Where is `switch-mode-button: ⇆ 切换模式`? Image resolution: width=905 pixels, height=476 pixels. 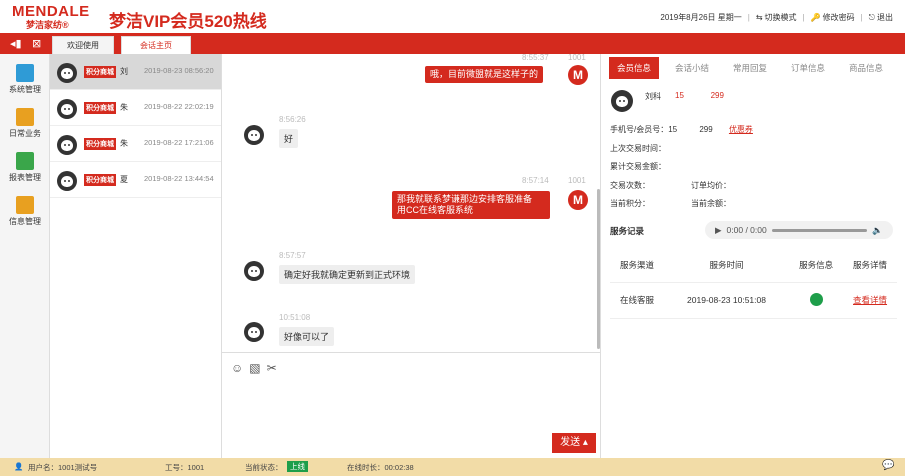
switch-mode-button: ⇆ 切换模式 is located at coordinates (776, 17).